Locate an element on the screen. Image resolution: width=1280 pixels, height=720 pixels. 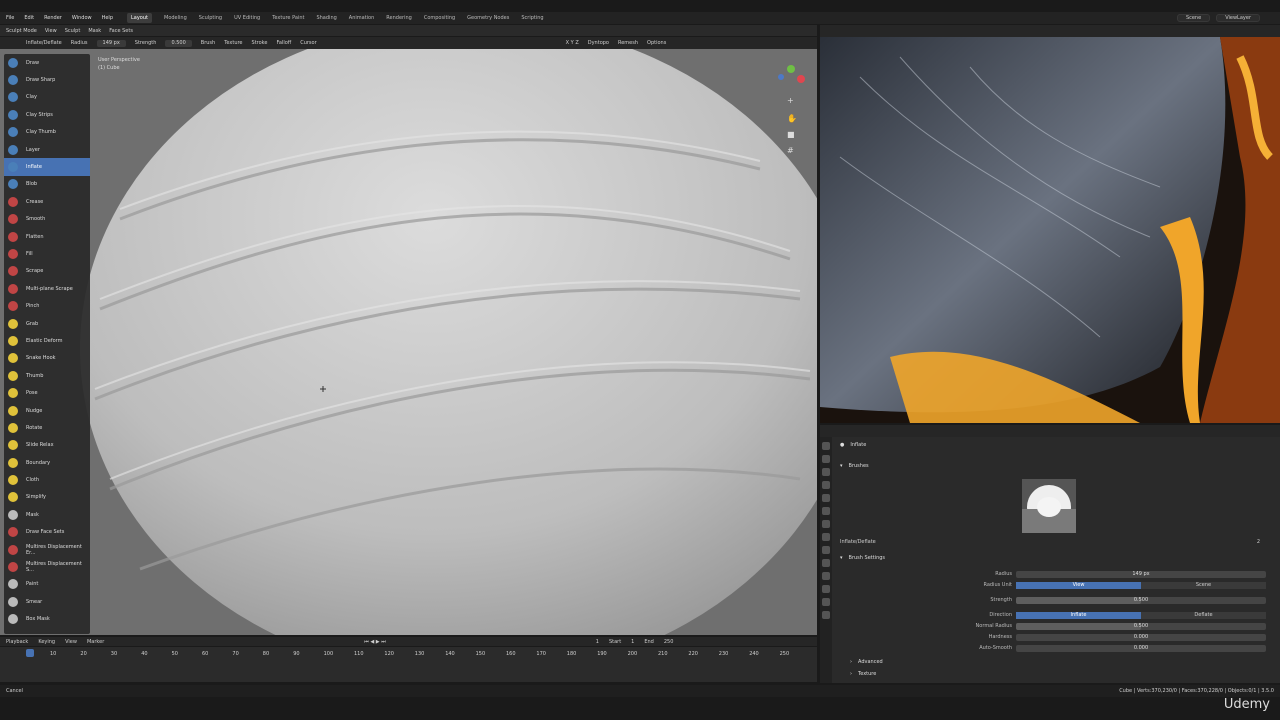
tool-smooth: Smooth is located at coordinates (47, 219).